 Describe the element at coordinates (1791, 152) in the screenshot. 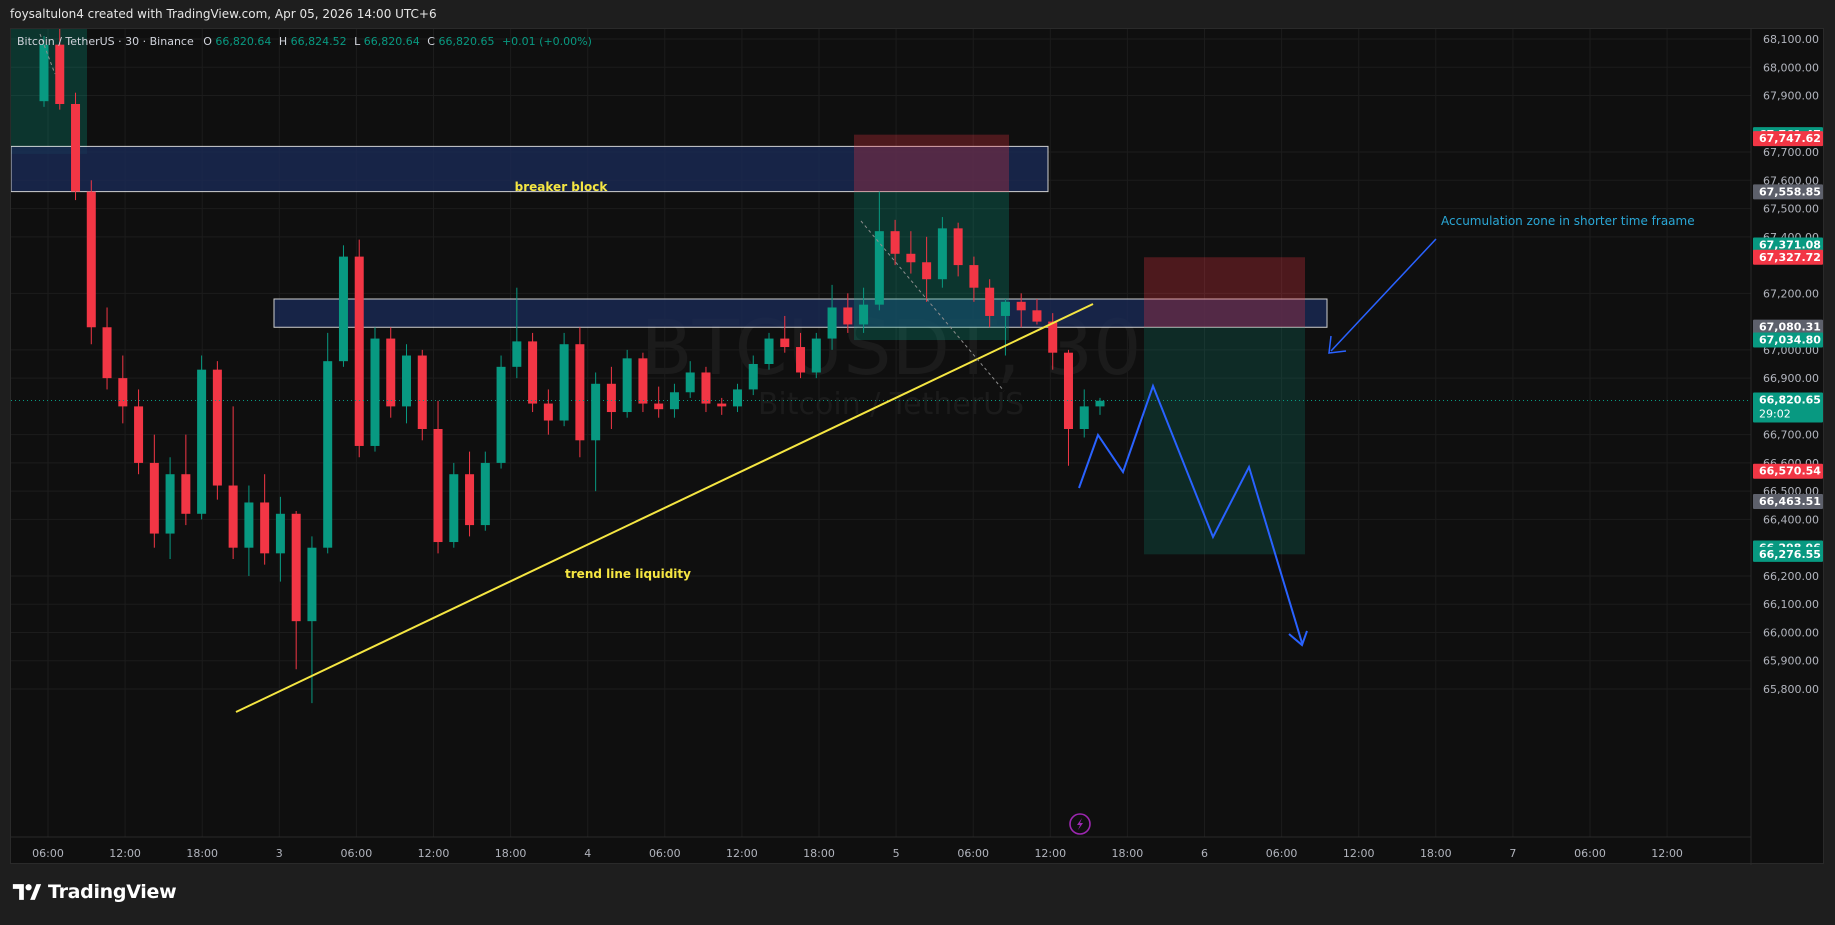

I see `y-tick-label: 67,700.00` at that location.